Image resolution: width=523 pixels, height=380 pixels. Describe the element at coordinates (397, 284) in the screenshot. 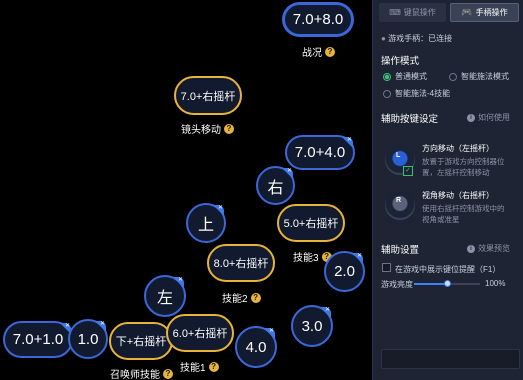

I see `opacity-label: 游戏亮度` at that location.